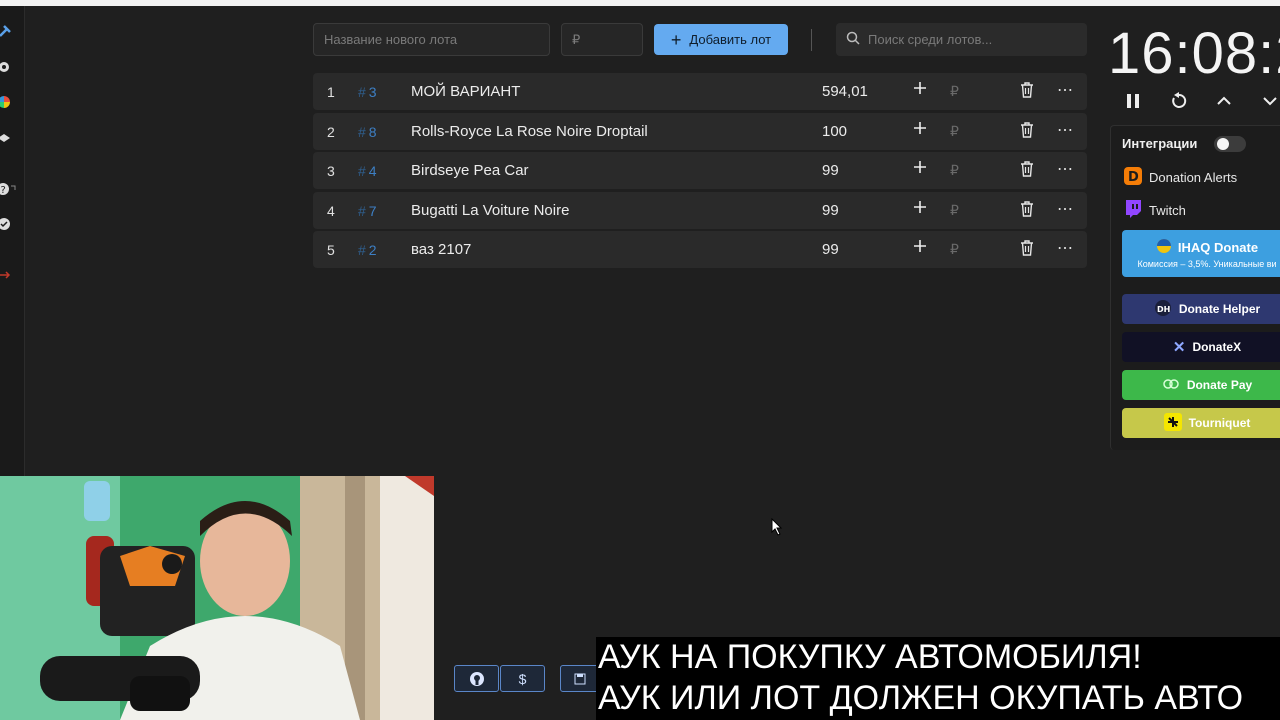 This screenshot has width=1280, height=720. What do you see at coordinates (834, 131) in the screenshot?
I see `lot-amount: 100` at bounding box center [834, 131].